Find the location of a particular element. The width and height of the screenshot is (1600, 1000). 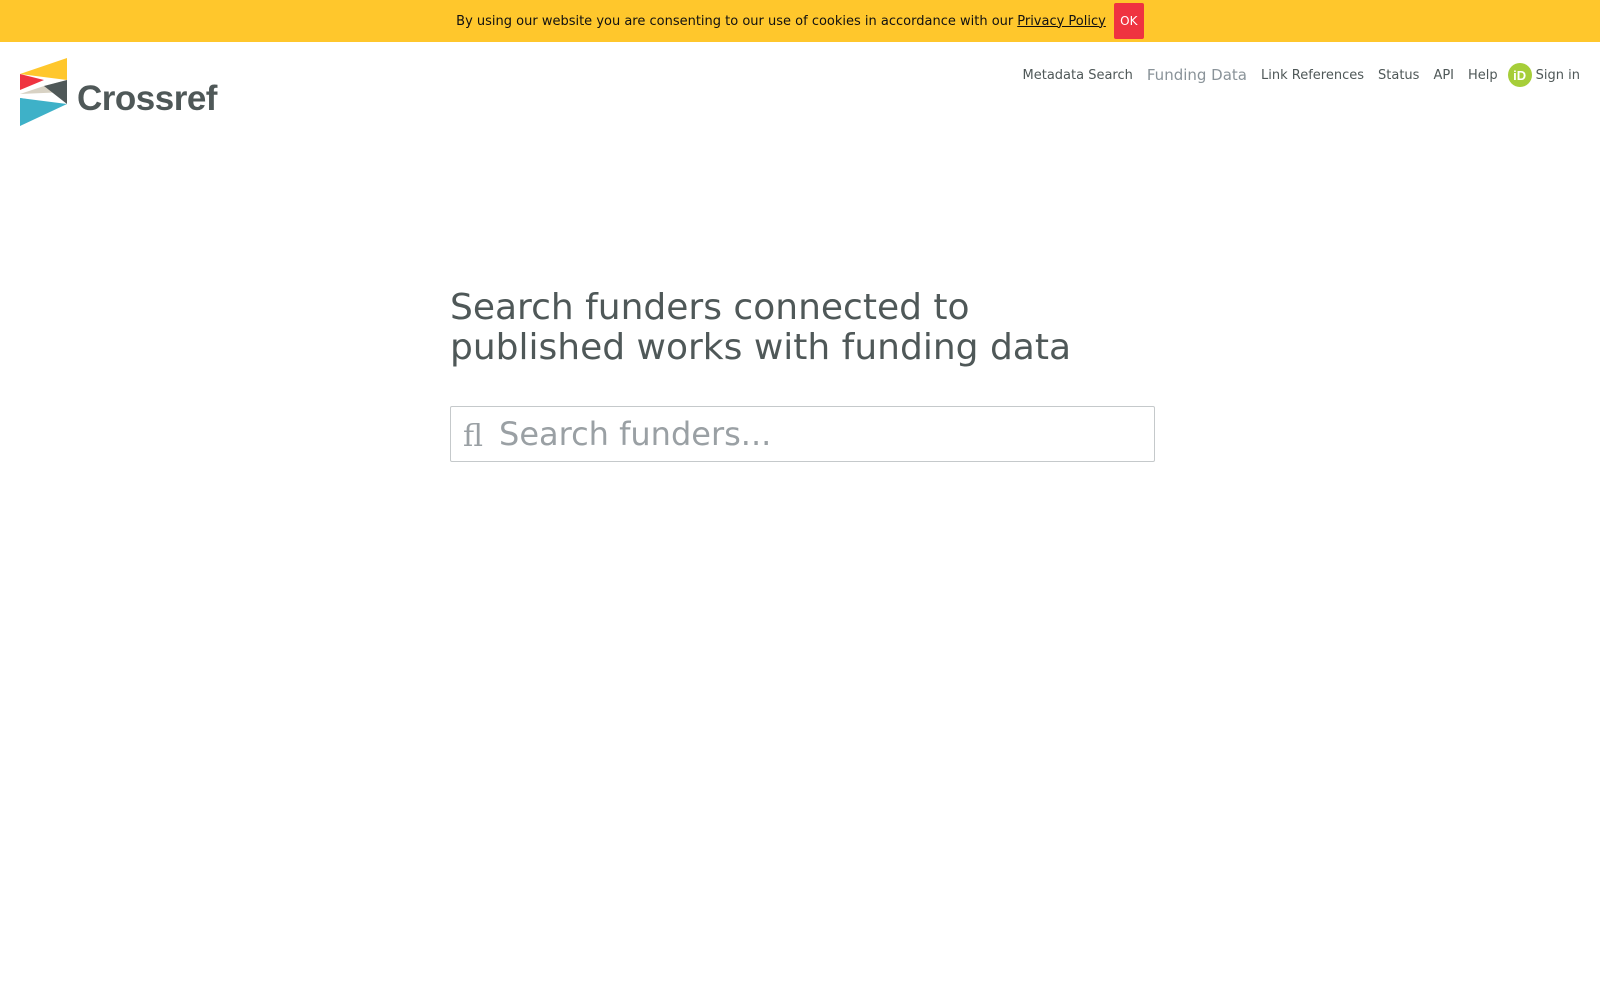

nav-link-references: Link References is located at coordinates (1312, 75).